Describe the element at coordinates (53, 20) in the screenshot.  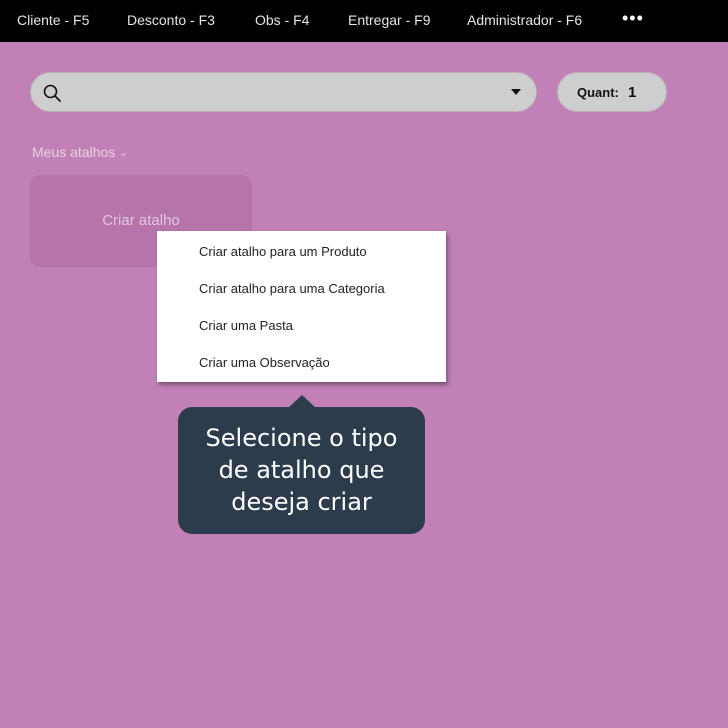
I see `nav-cliente: Cliente - F5` at that location.